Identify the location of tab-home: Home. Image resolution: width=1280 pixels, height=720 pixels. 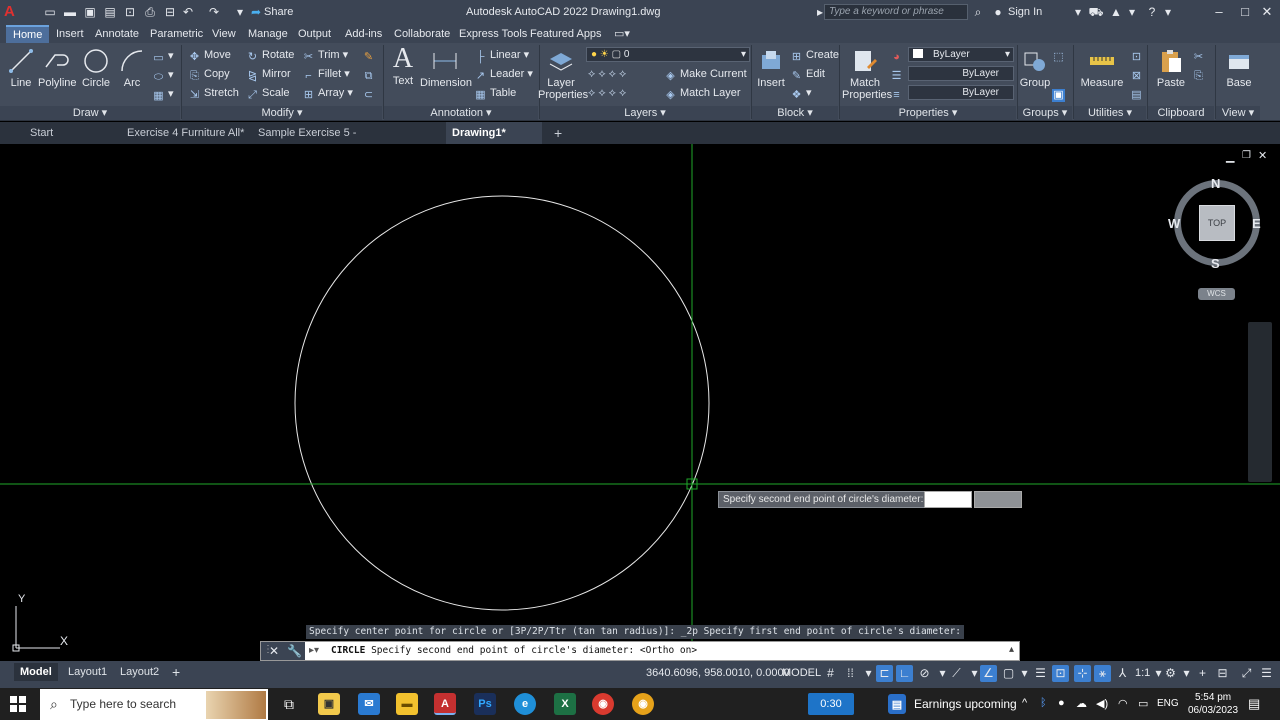
(28, 34).